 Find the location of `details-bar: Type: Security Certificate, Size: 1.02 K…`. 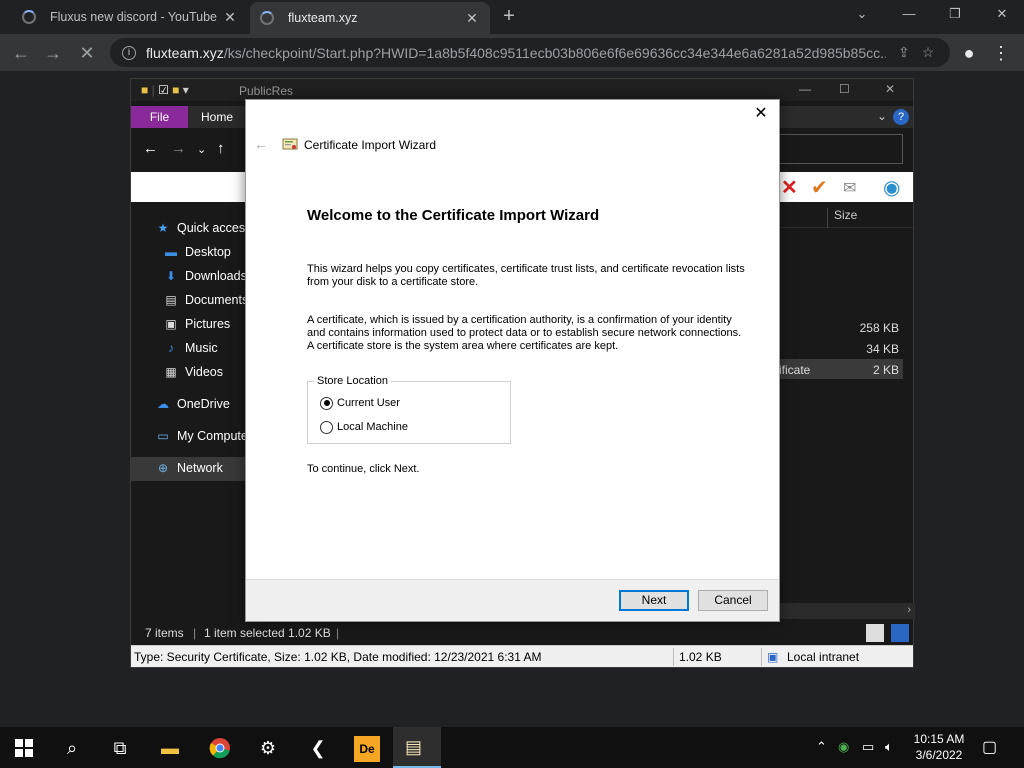

details-bar: Type: Security Certificate, Size: 1.02 K… is located at coordinates (522, 656).